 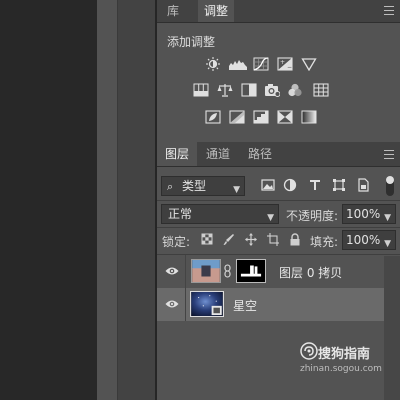 I want to click on search-icon: ⌕, so click(x=170, y=186).